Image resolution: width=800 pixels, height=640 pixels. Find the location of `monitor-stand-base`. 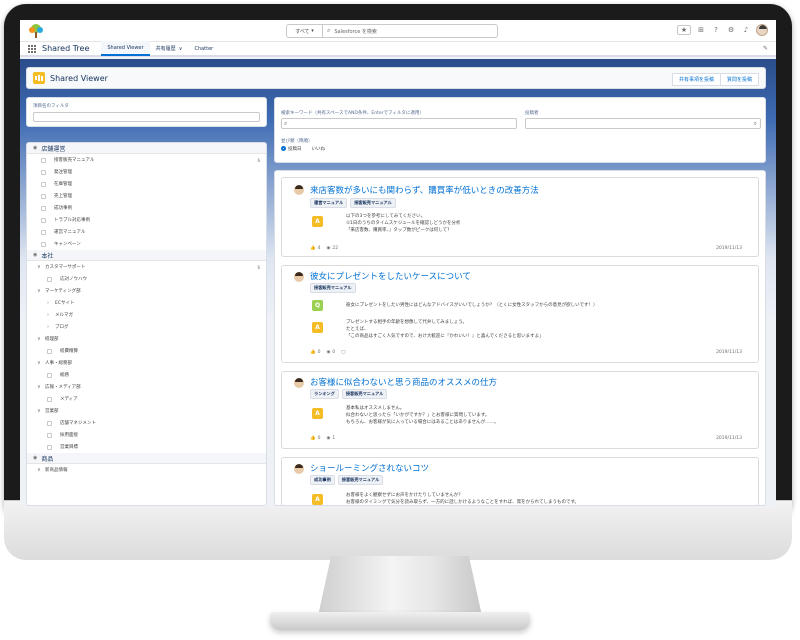

monitor-stand-base is located at coordinates (400, 621).